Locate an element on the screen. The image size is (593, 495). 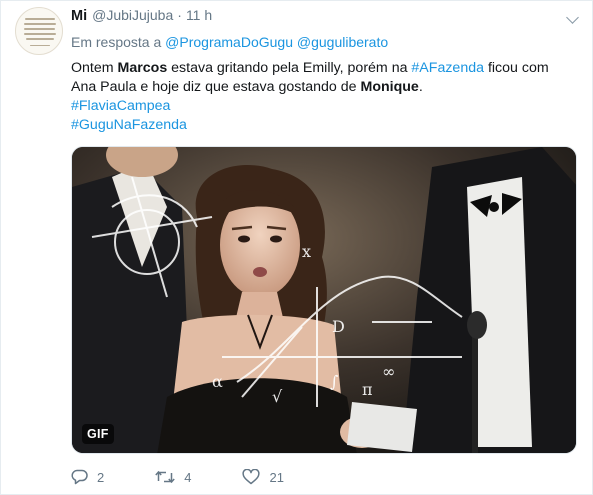
text-segment: estava gritando pela Emilly, porém na is located at coordinates (289, 68).